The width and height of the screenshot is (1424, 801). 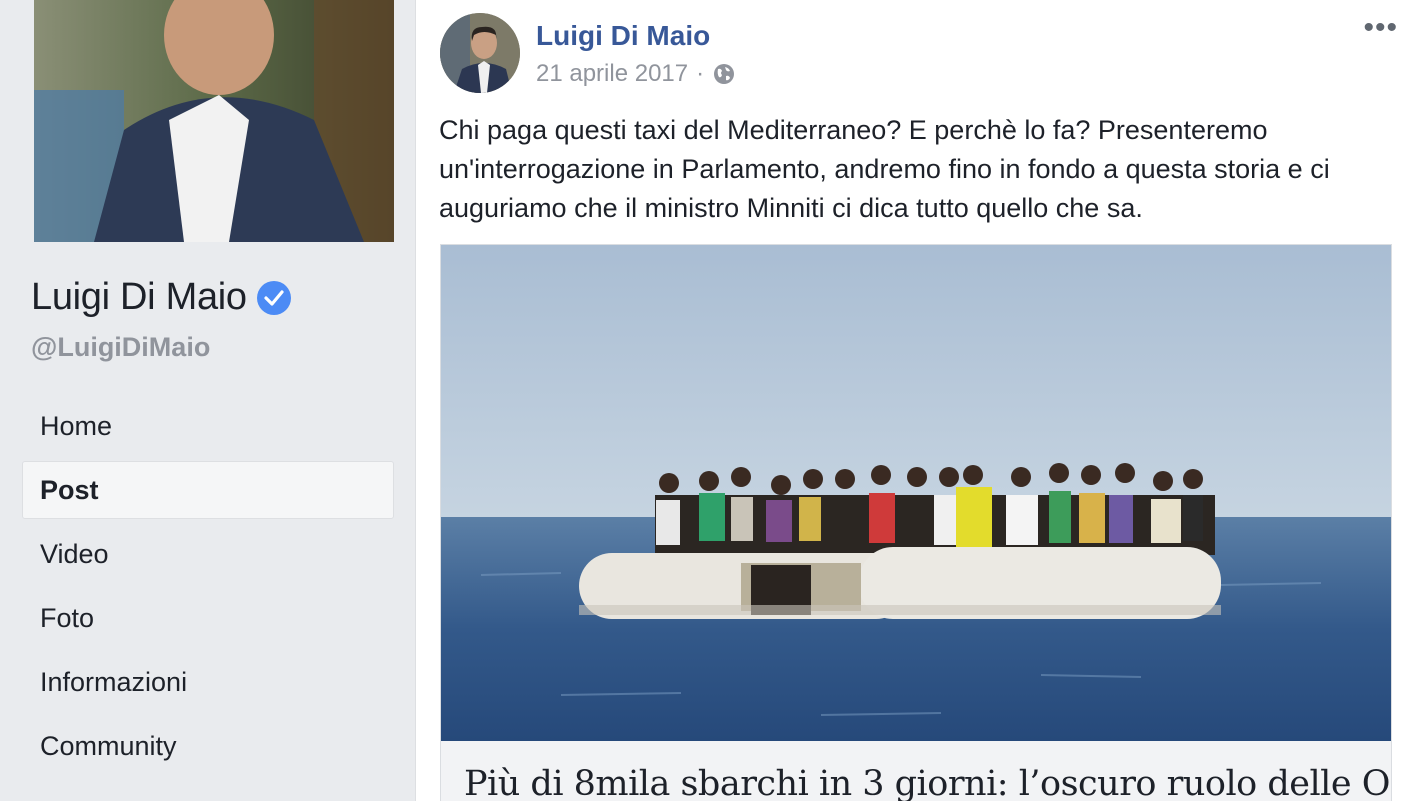 What do you see at coordinates (480, 53) in the screenshot?
I see `author-avatar` at bounding box center [480, 53].